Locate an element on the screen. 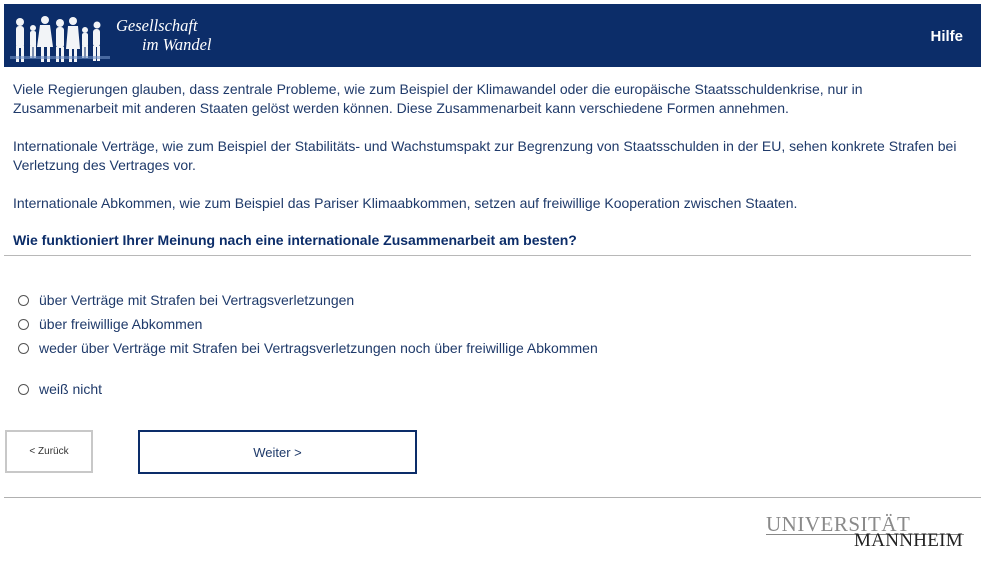 The image size is (985, 562). footer-divider is located at coordinates (492, 497).